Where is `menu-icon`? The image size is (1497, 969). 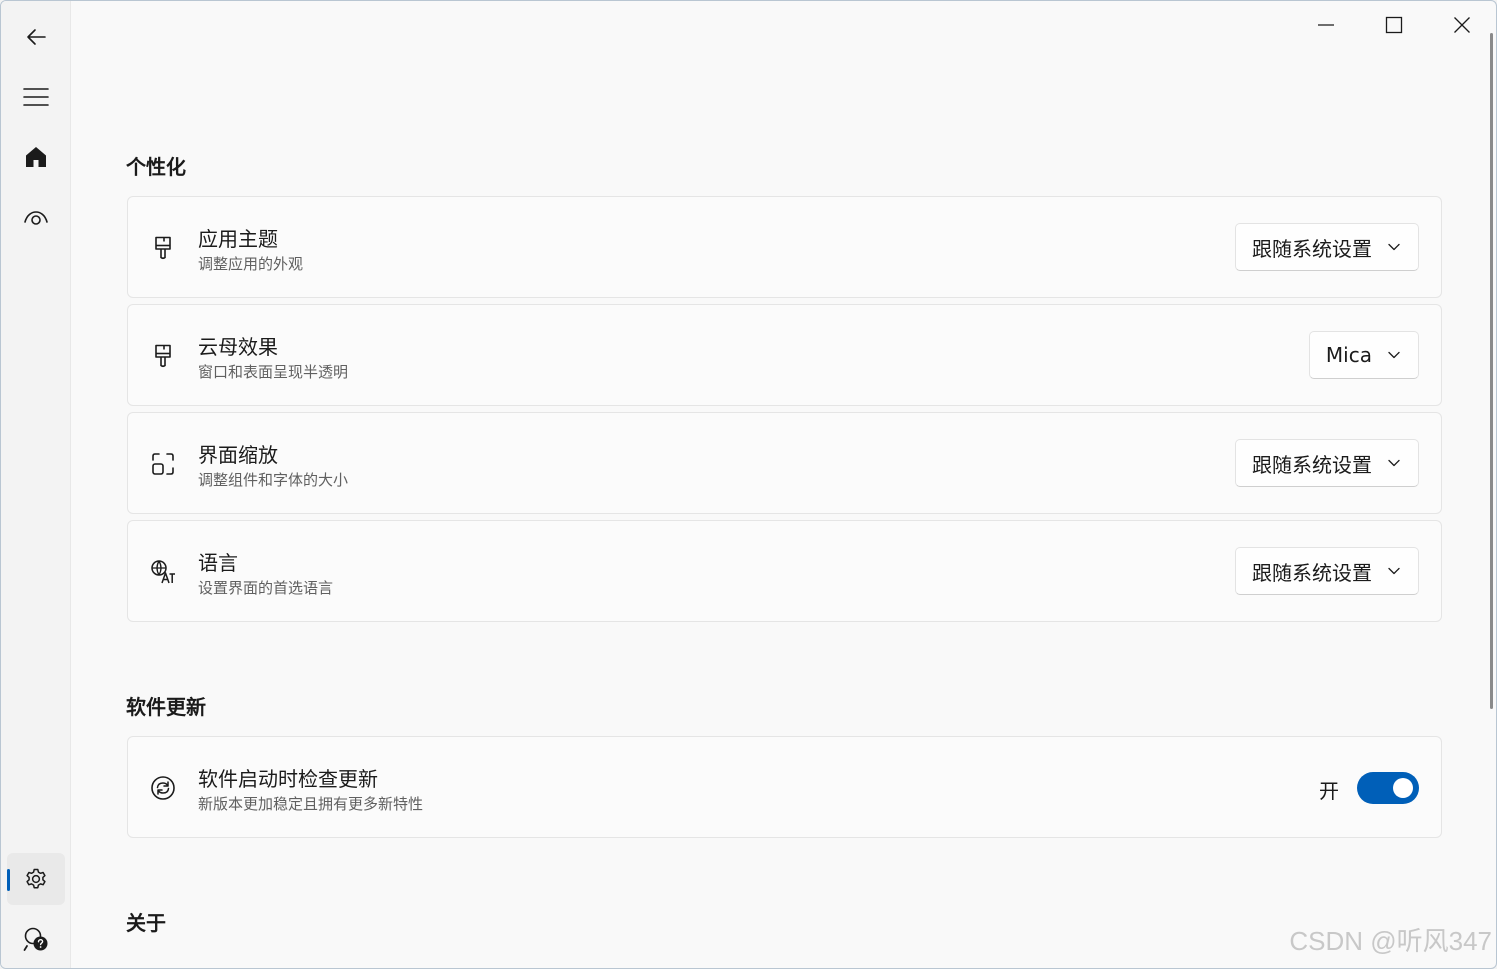
menu-icon is located at coordinates (36, 97).